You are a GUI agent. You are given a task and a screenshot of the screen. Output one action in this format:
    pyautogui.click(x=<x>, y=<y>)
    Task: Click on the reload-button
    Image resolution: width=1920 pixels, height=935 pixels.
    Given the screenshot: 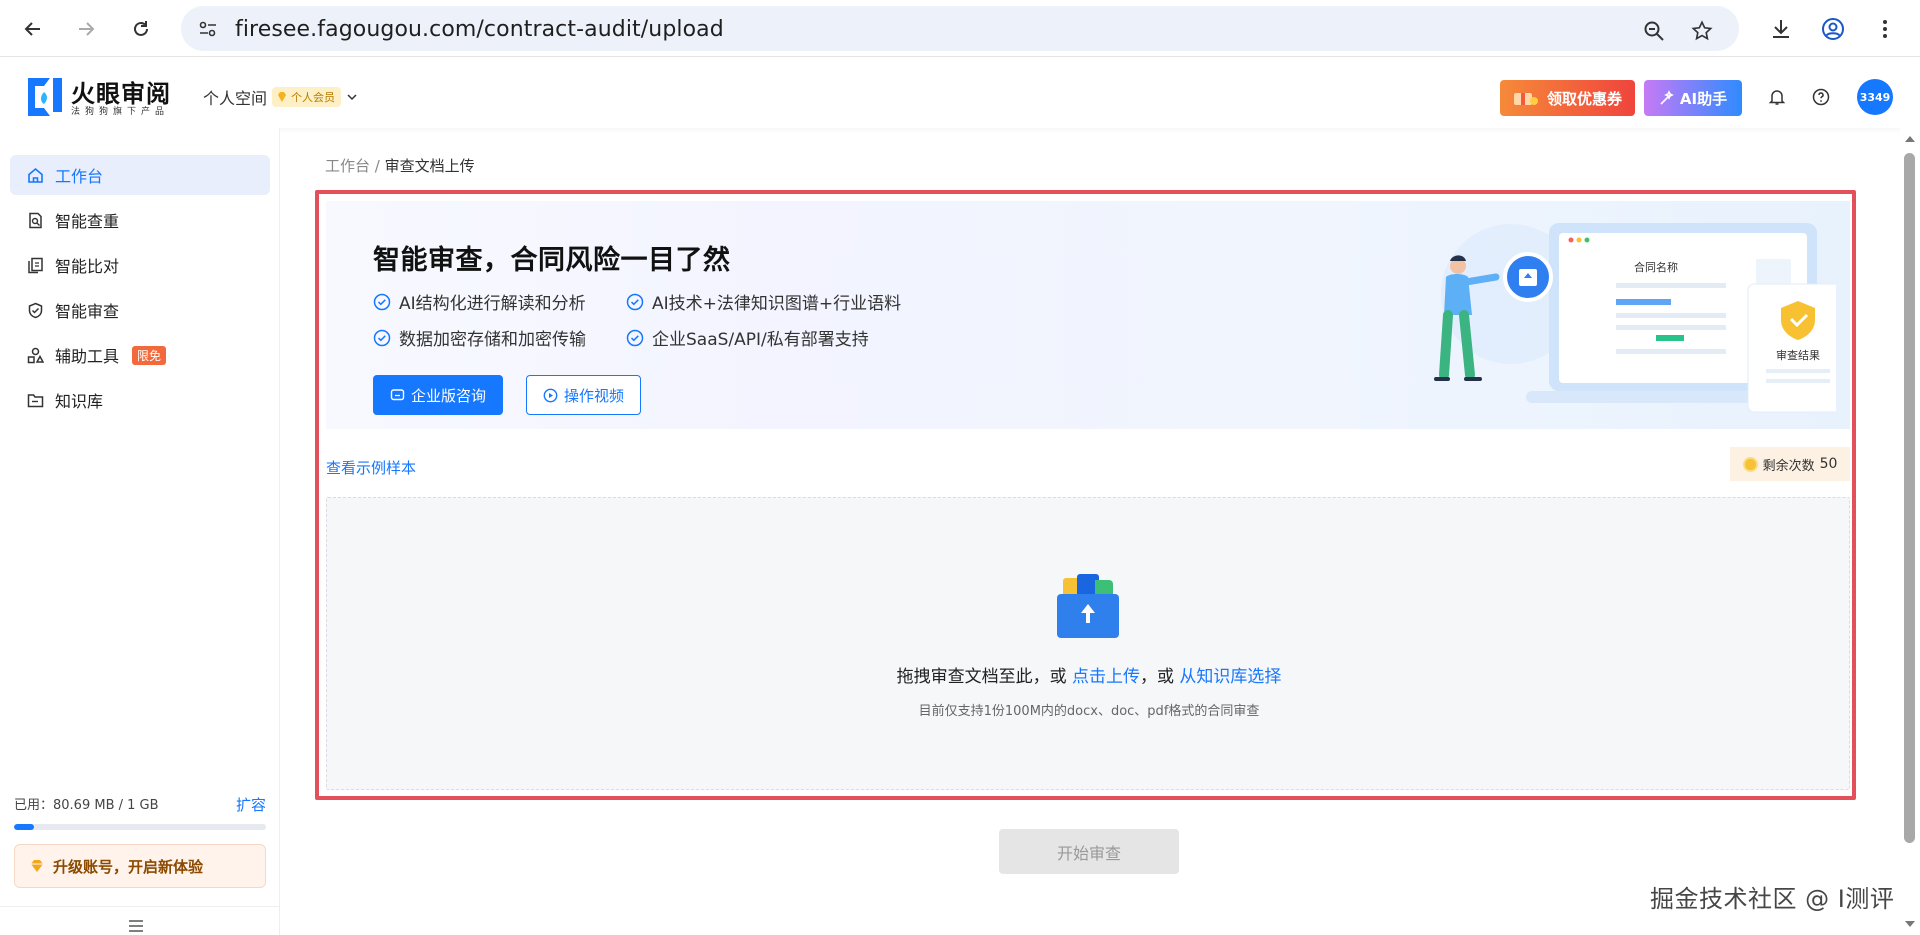 What is the action you would take?
    pyautogui.click(x=141, y=29)
    